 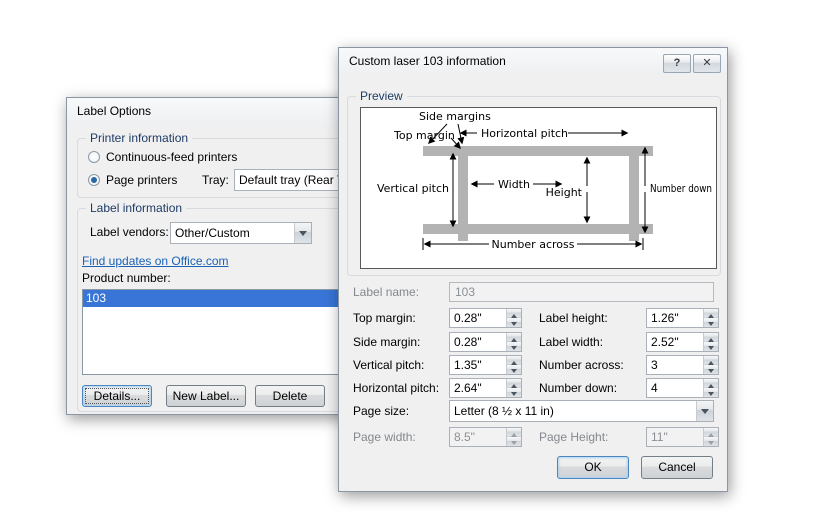 What do you see at coordinates (707, 63) in the screenshot?
I see `close-button: ✕` at bounding box center [707, 63].